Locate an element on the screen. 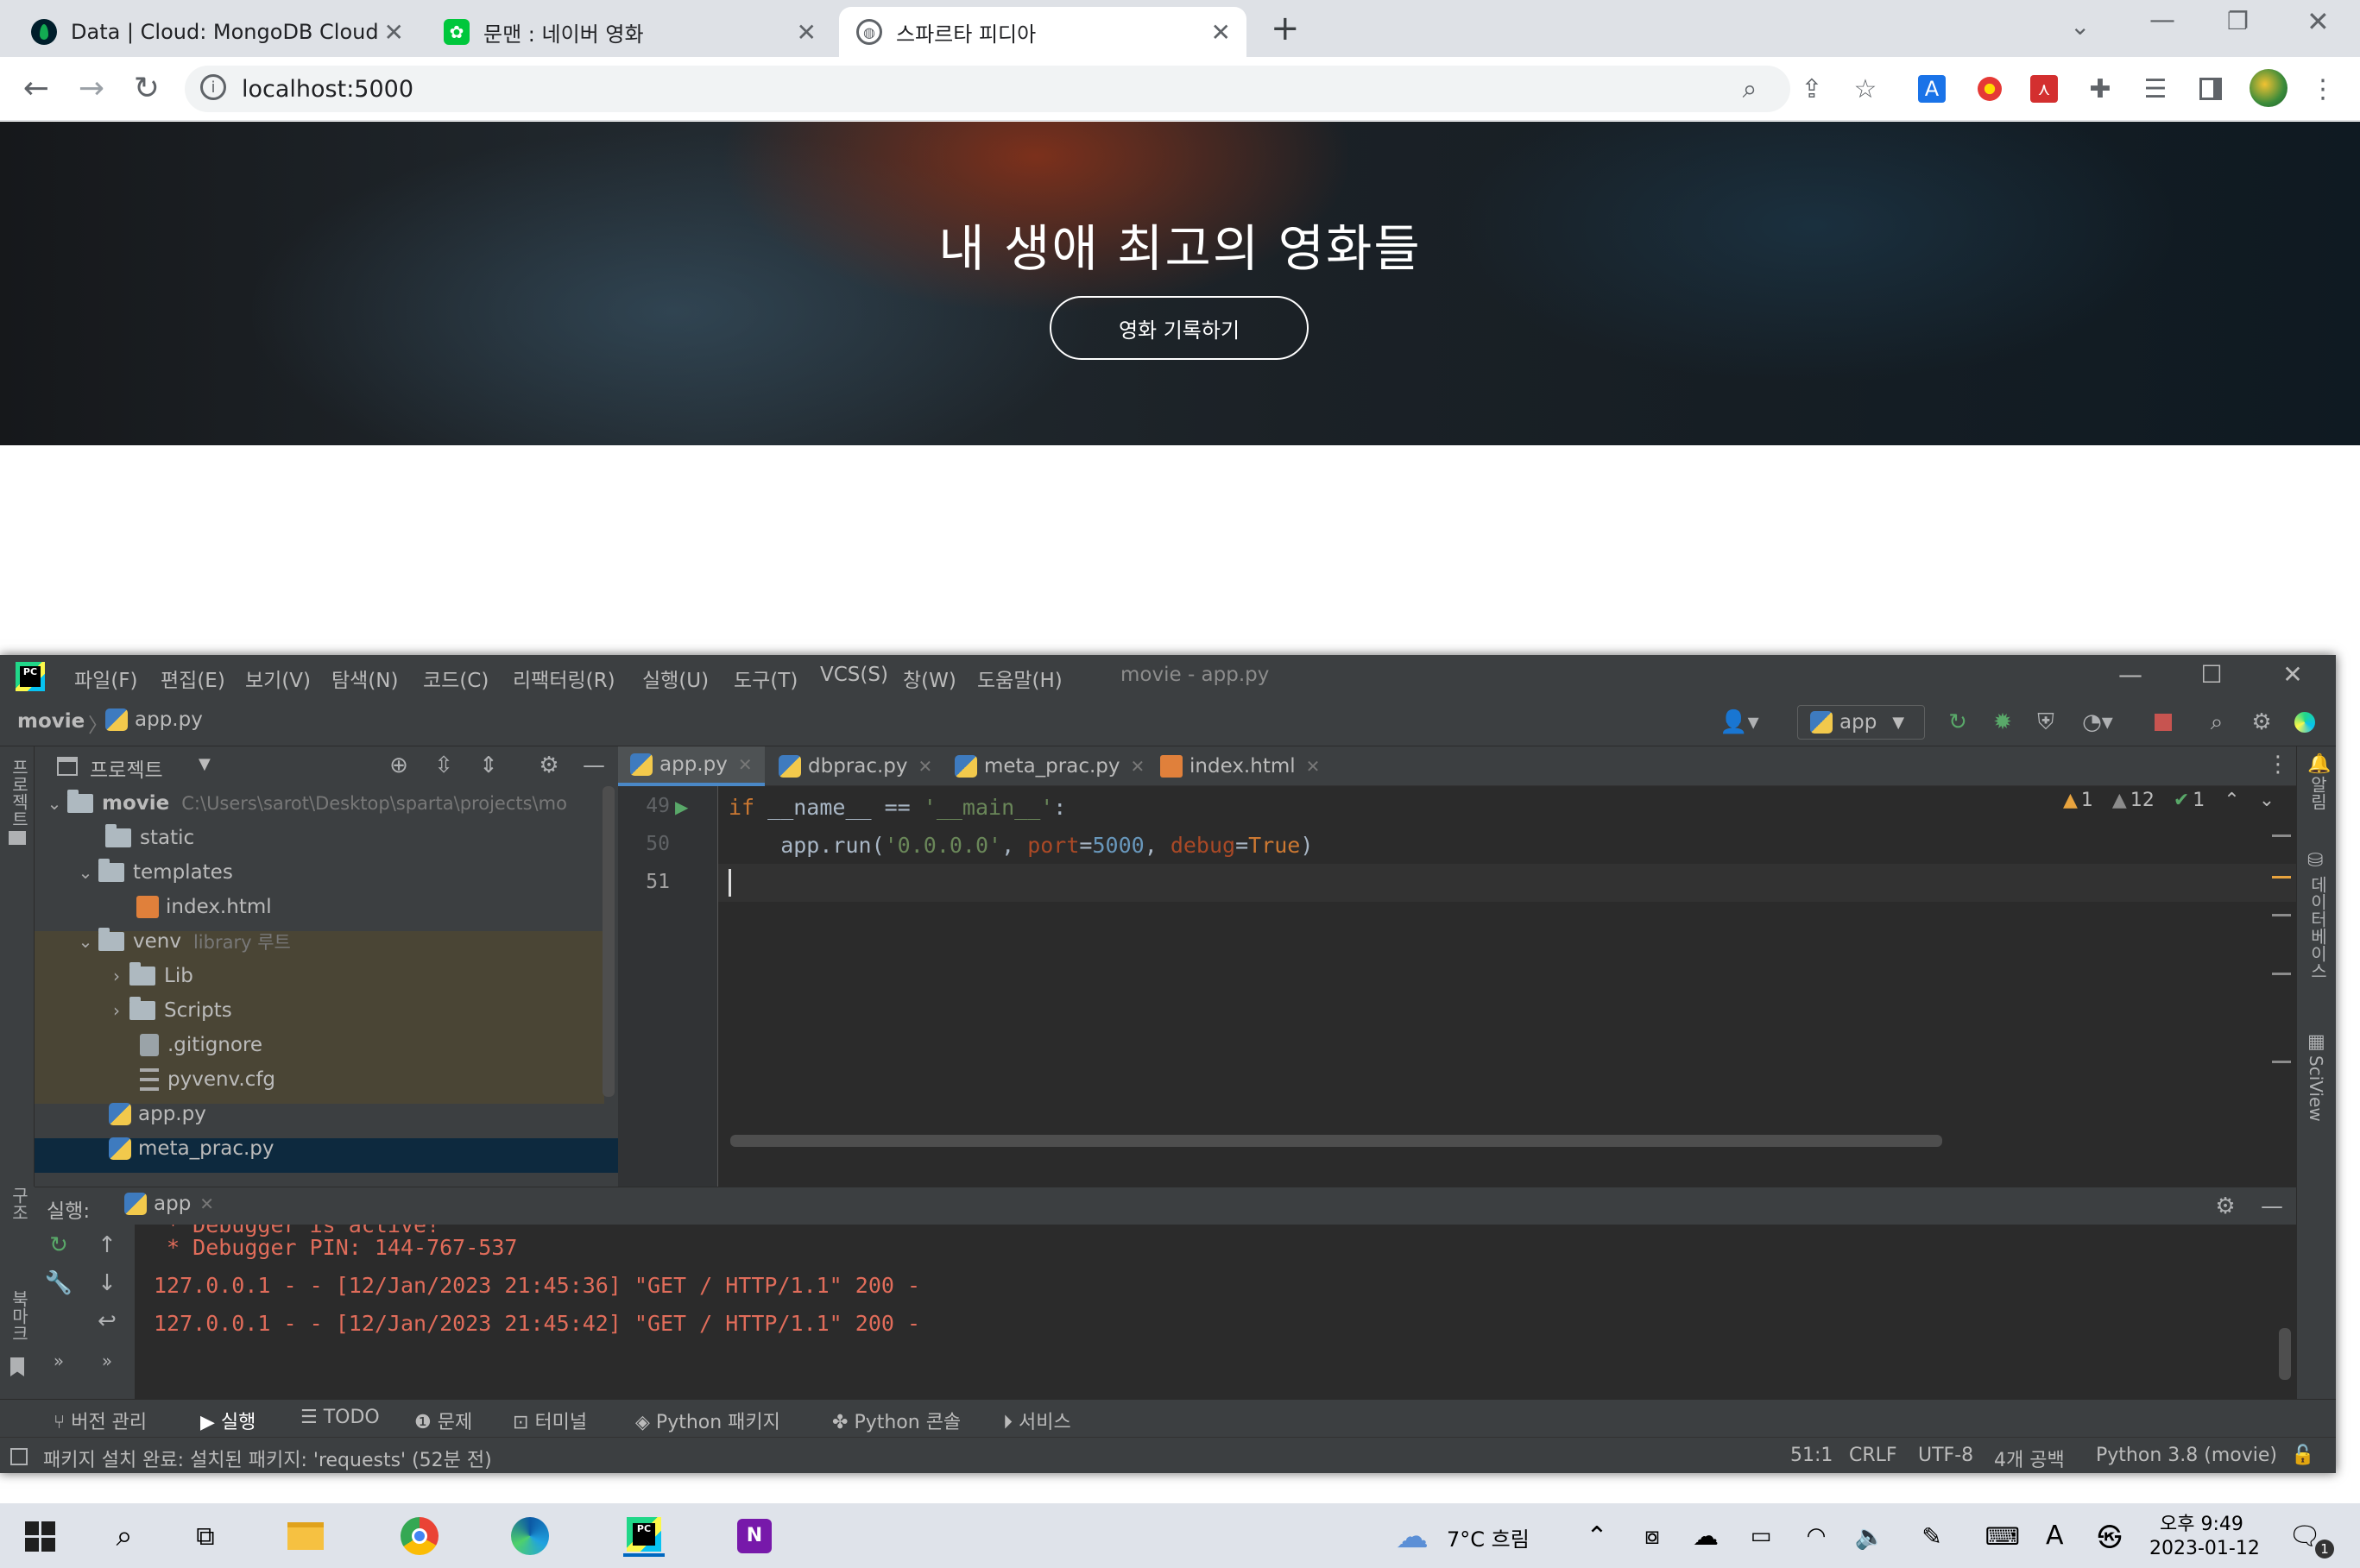 This screenshot has width=2360, height=1568. pomodoro-icon is located at coordinates (1990, 88).